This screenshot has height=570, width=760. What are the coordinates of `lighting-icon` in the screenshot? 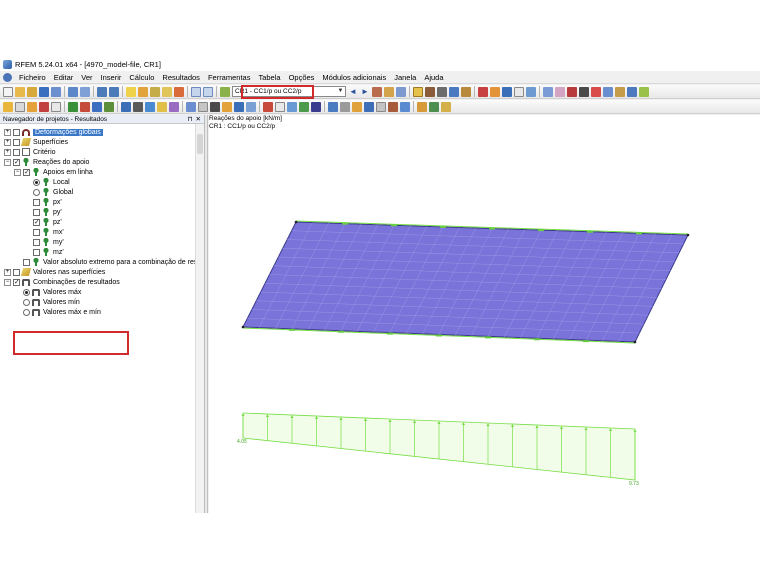 It's located at (357, 106).